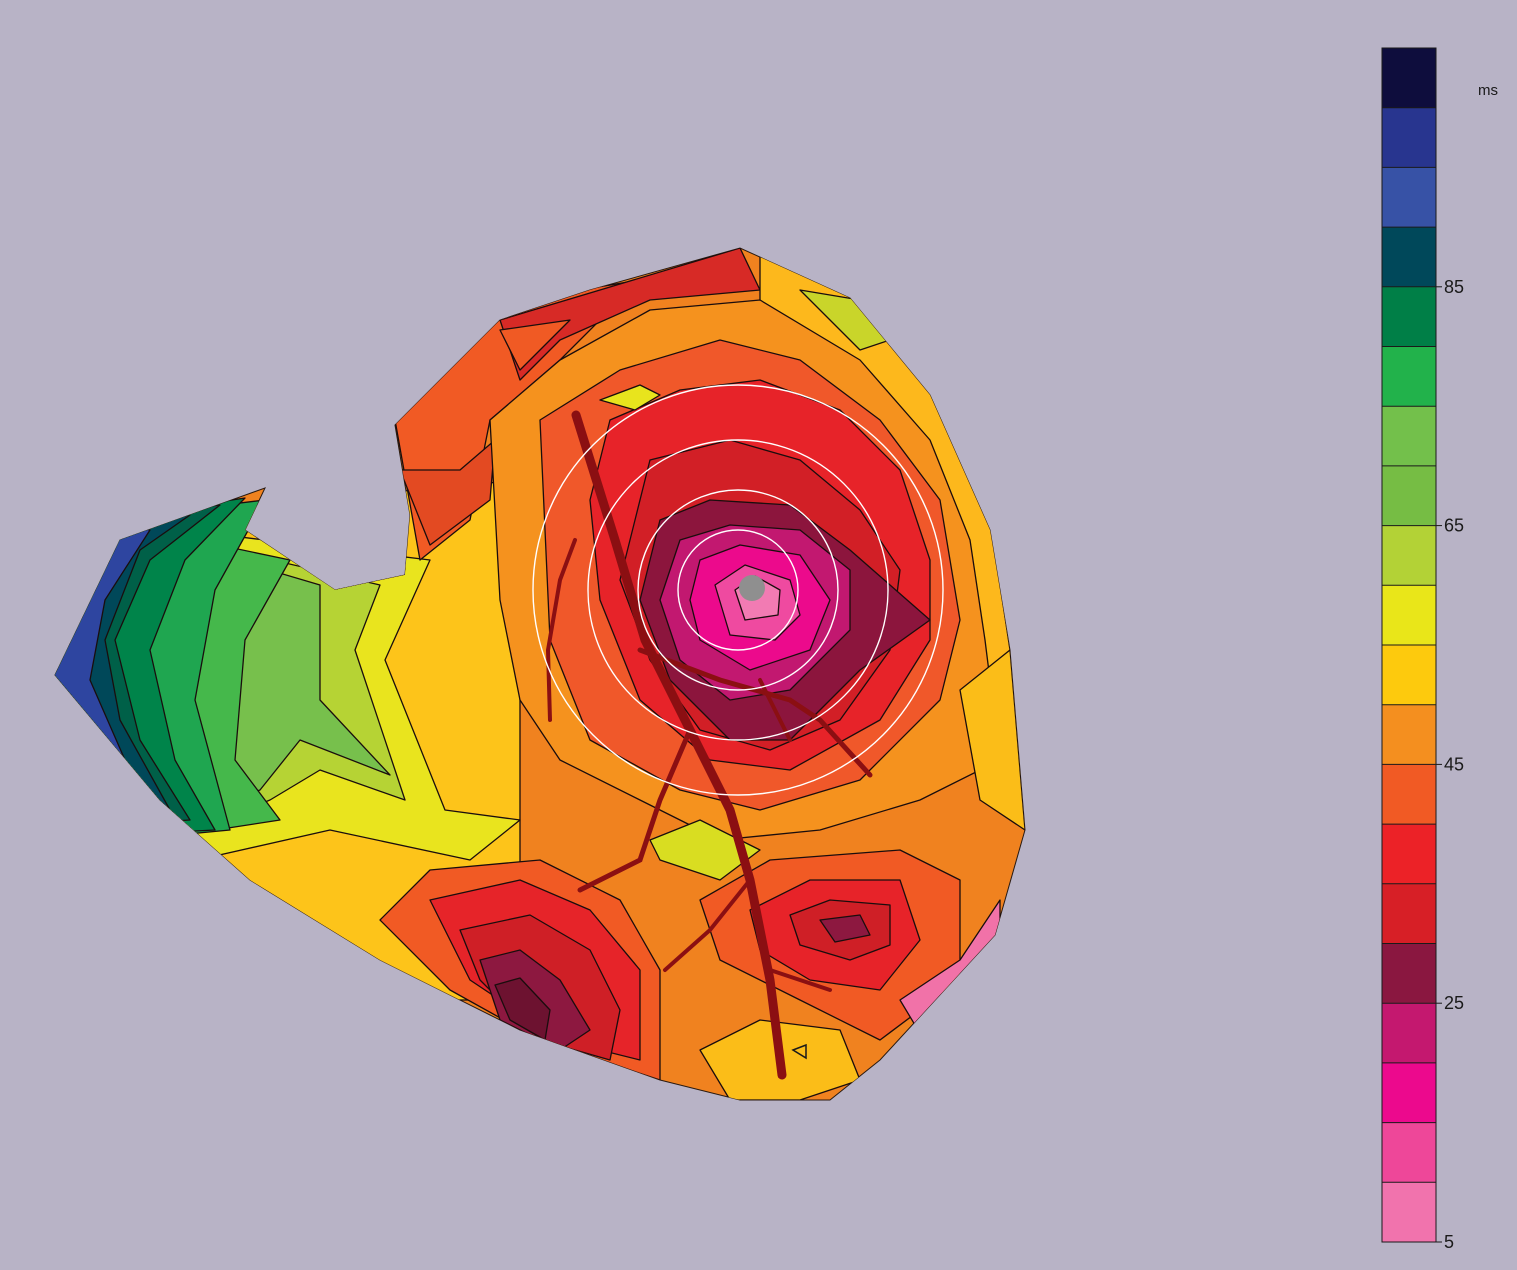 This screenshot has height=1270, width=1517. I want to click on colorbar-tick-label: 25, so click(1454, 1003).